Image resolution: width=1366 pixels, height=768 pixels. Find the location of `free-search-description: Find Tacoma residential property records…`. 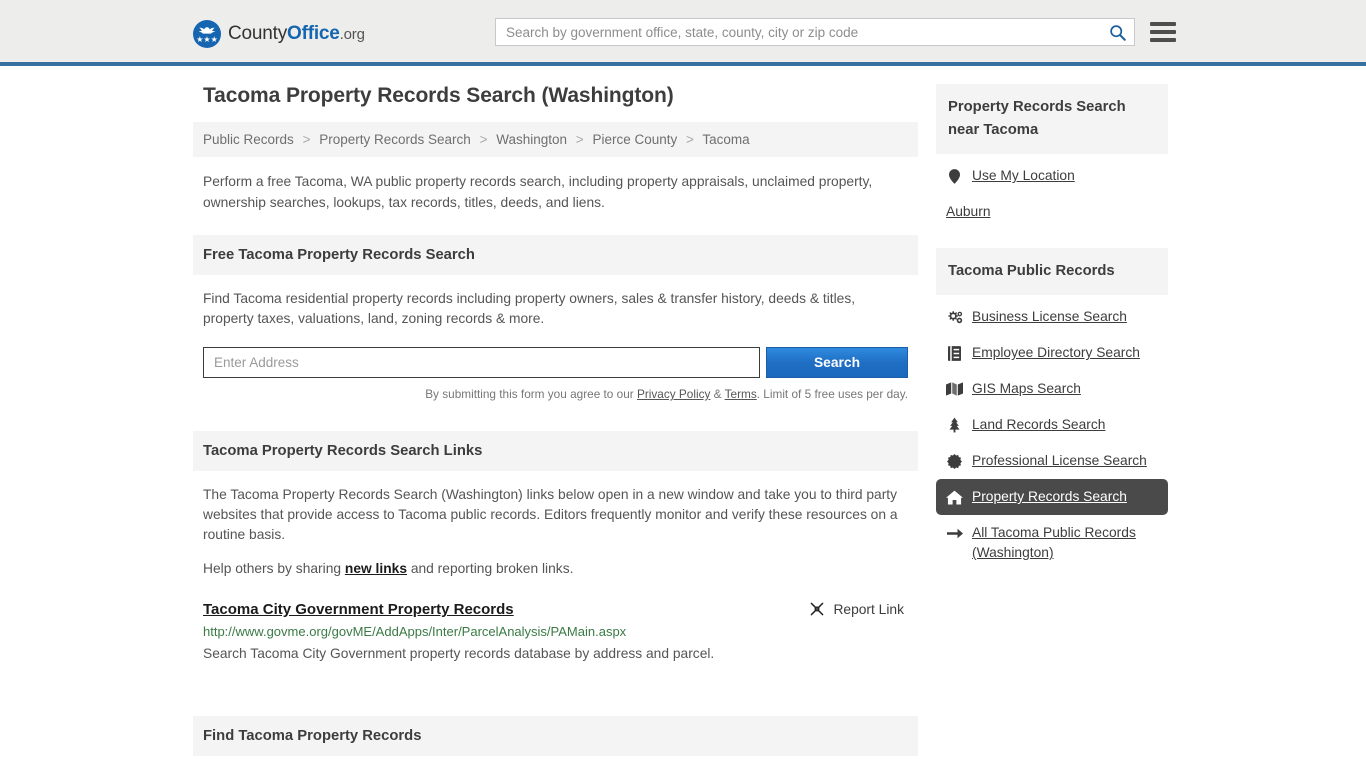

free-search-description: Find Tacoma residential property records… is located at coordinates (529, 308).